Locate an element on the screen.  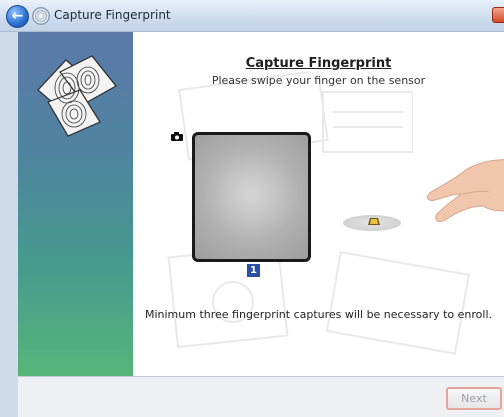
instruction-text: Please swipe your finger on the sensor is located at coordinates (318, 80).